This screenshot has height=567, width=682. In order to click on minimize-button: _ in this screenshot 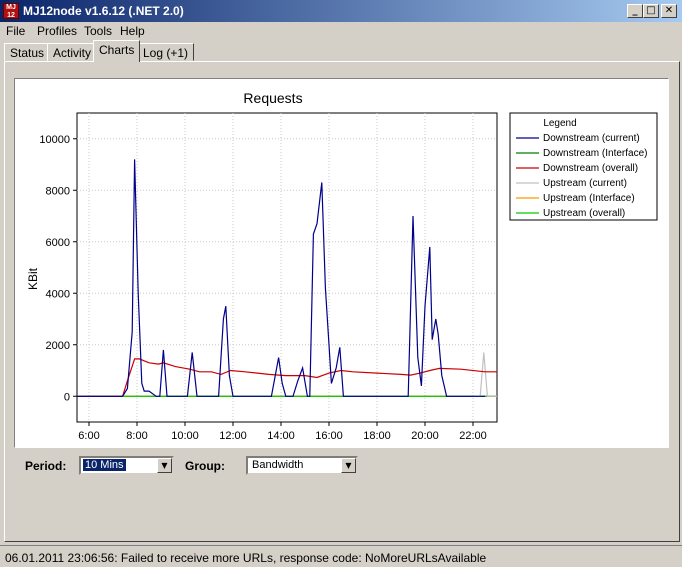, I will do `click(635, 11)`.